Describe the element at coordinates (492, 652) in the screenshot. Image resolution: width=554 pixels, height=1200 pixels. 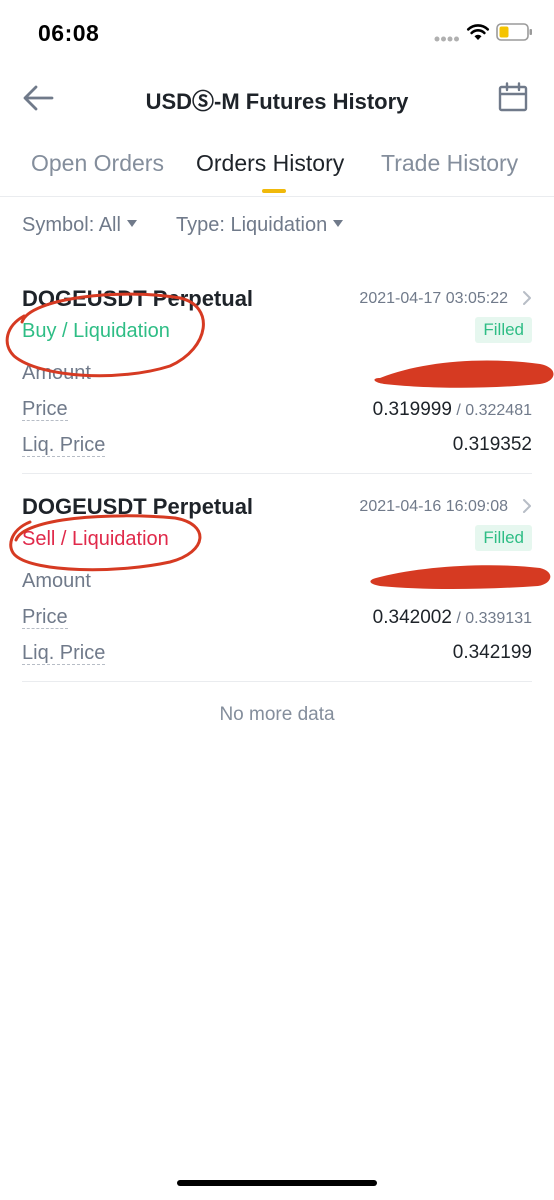
I see `liq-price-value: 0.342199` at that location.